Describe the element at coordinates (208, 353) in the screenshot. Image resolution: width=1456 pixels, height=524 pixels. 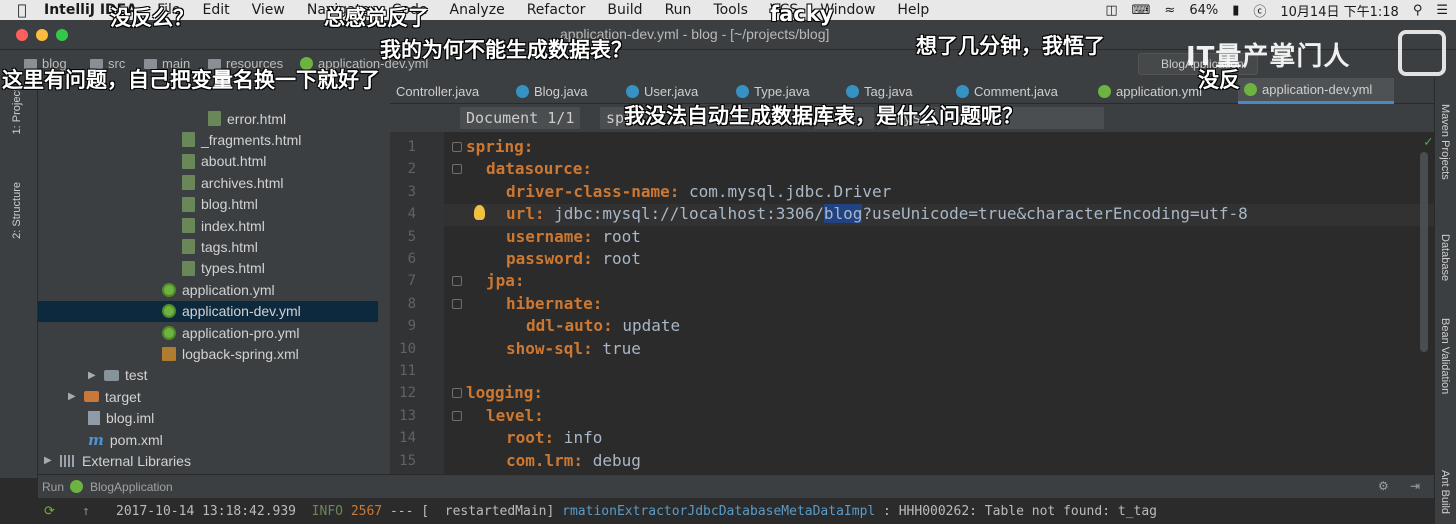
I see `tree-item: logback-spring.xml` at that location.